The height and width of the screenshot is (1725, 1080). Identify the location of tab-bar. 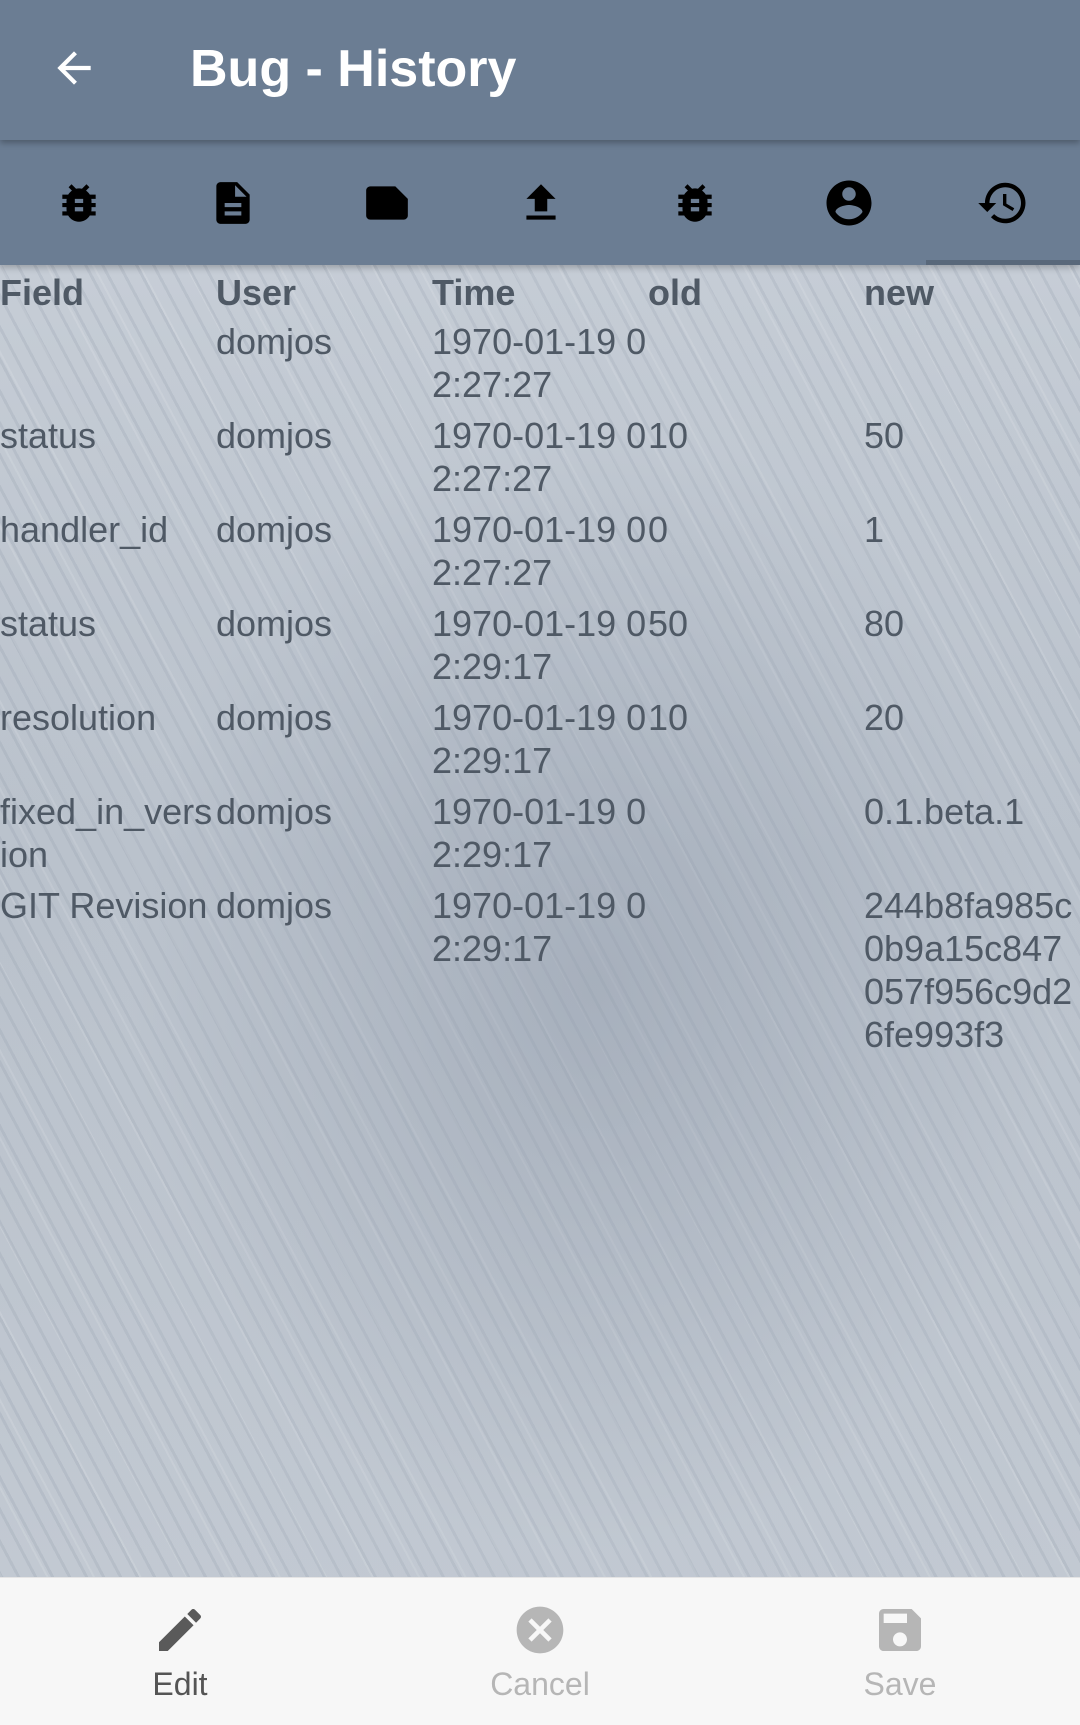
(540, 202).